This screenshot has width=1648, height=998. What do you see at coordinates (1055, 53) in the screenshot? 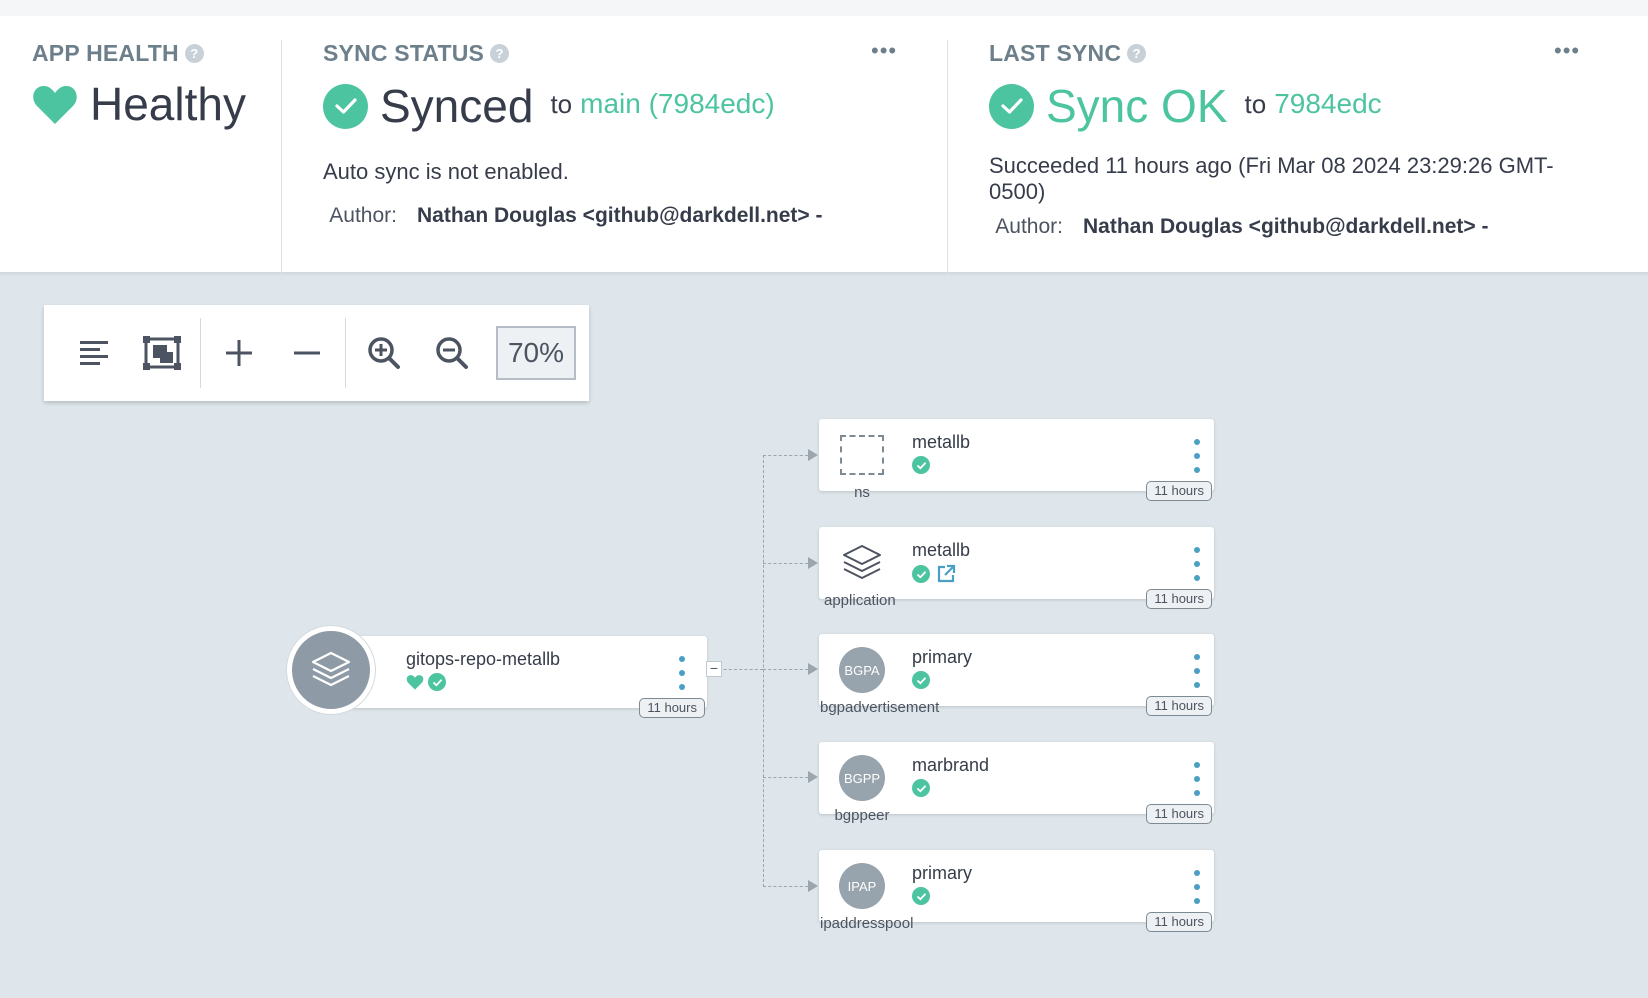
I see `last-sync-label: LAST SYNC` at bounding box center [1055, 53].